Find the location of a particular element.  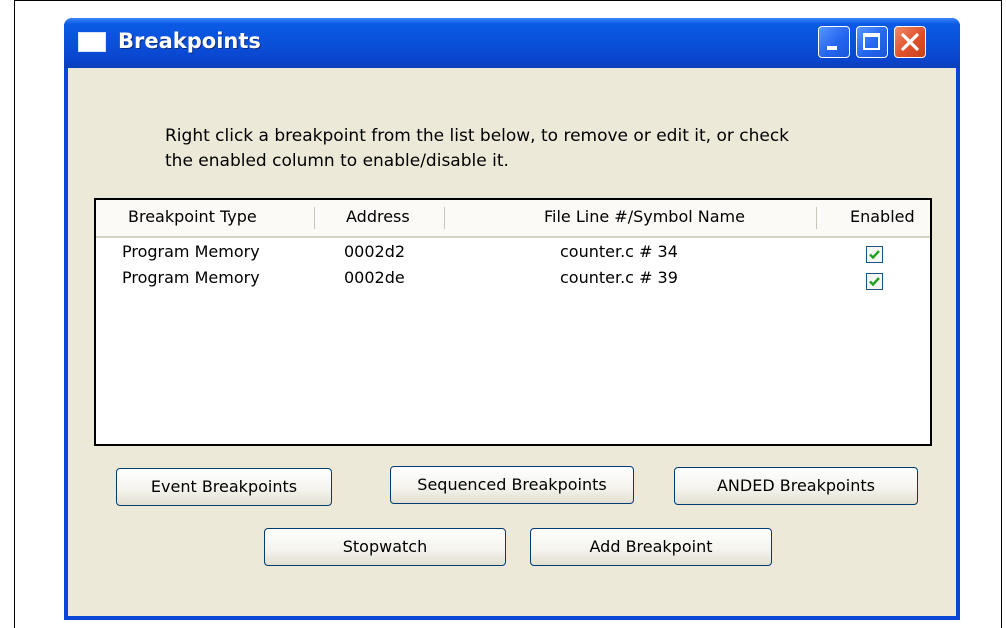

table-row: Program Memory 0002de counter.c # 39 is located at coordinates (513, 279).